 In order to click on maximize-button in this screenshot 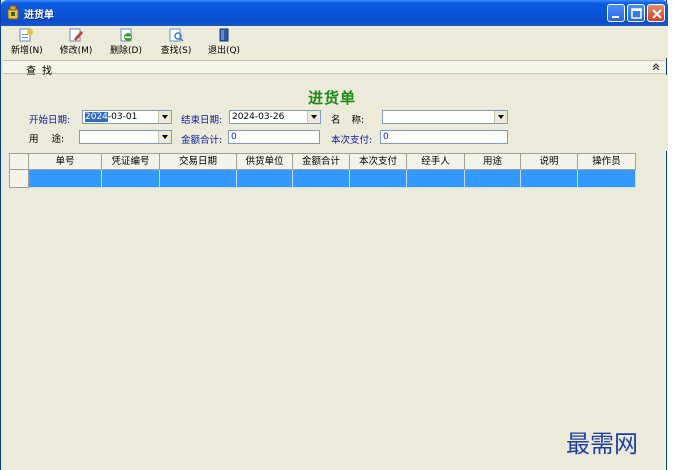, I will do `click(636, 13)`.